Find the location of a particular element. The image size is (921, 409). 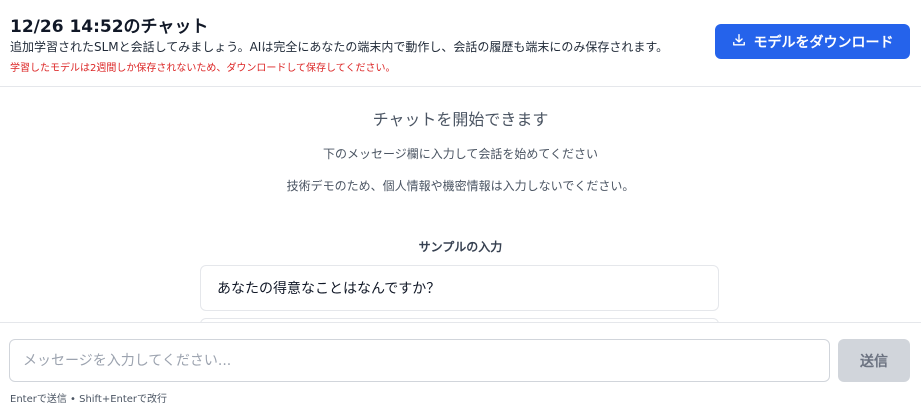

empty-state-instruction: 下のメッセージ欄に入力して会話を始めてください is located at coordinates (460, 154).